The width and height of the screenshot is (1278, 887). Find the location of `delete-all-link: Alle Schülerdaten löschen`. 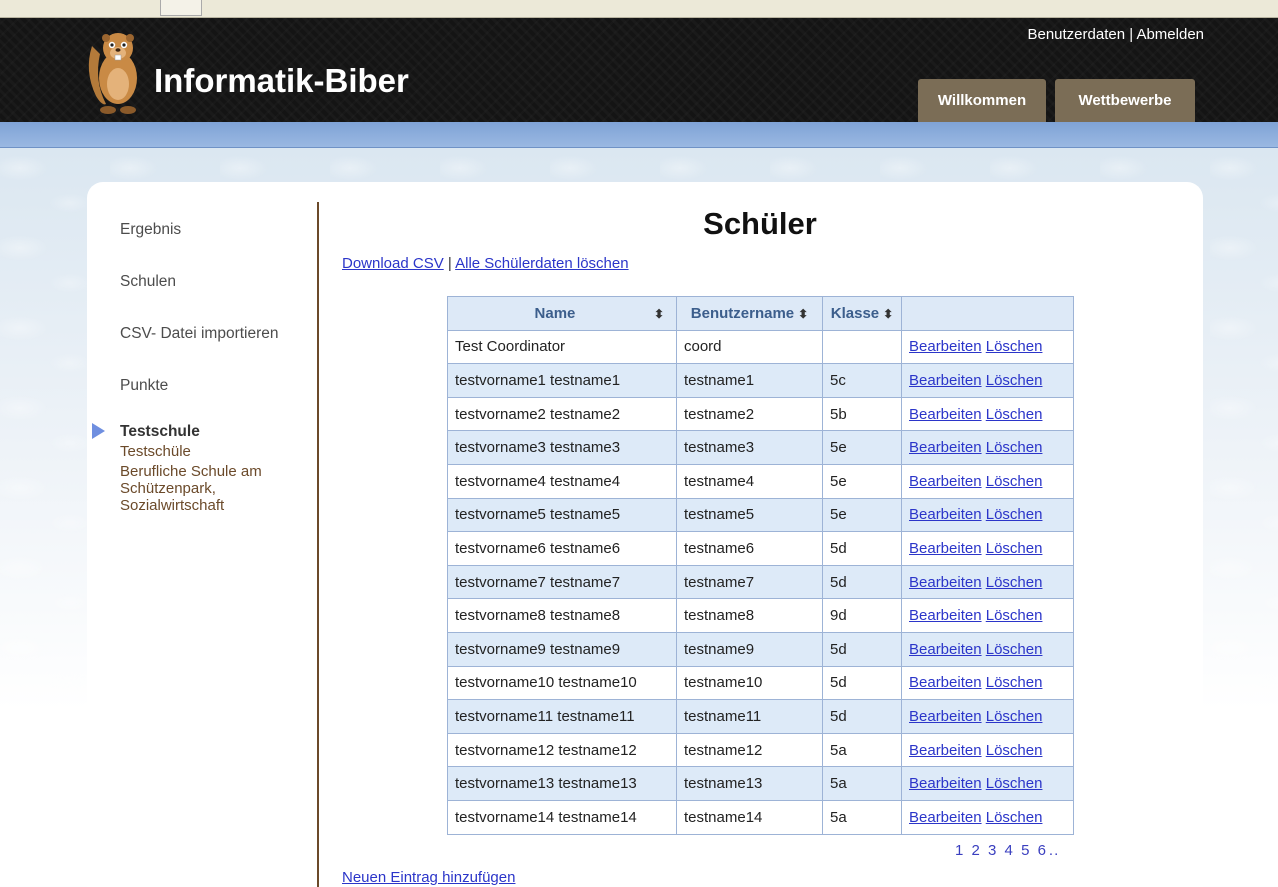

delete-all-link: Alle Schülerdaten löschen is located at coordinates (541, 263).